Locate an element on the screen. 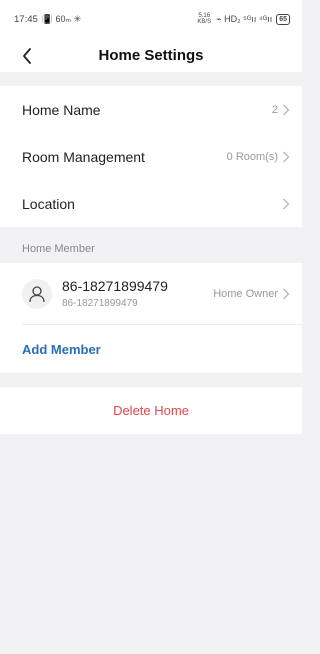  avatar is located at coordinates (37, 293).